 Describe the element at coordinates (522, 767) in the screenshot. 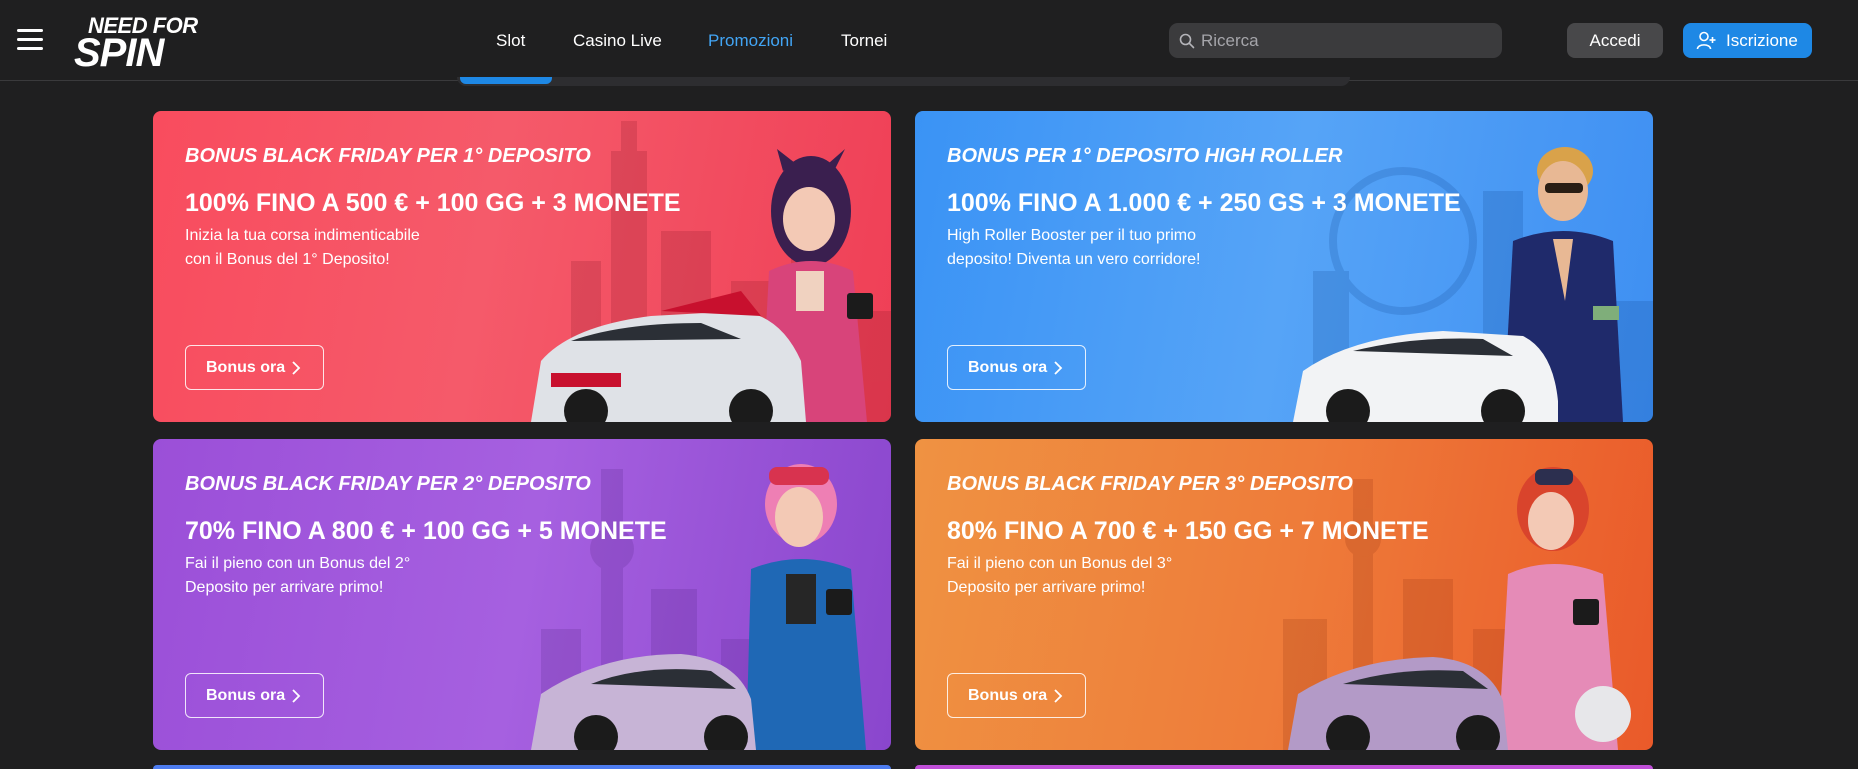

I see `promo-card-5-edge` at that location.